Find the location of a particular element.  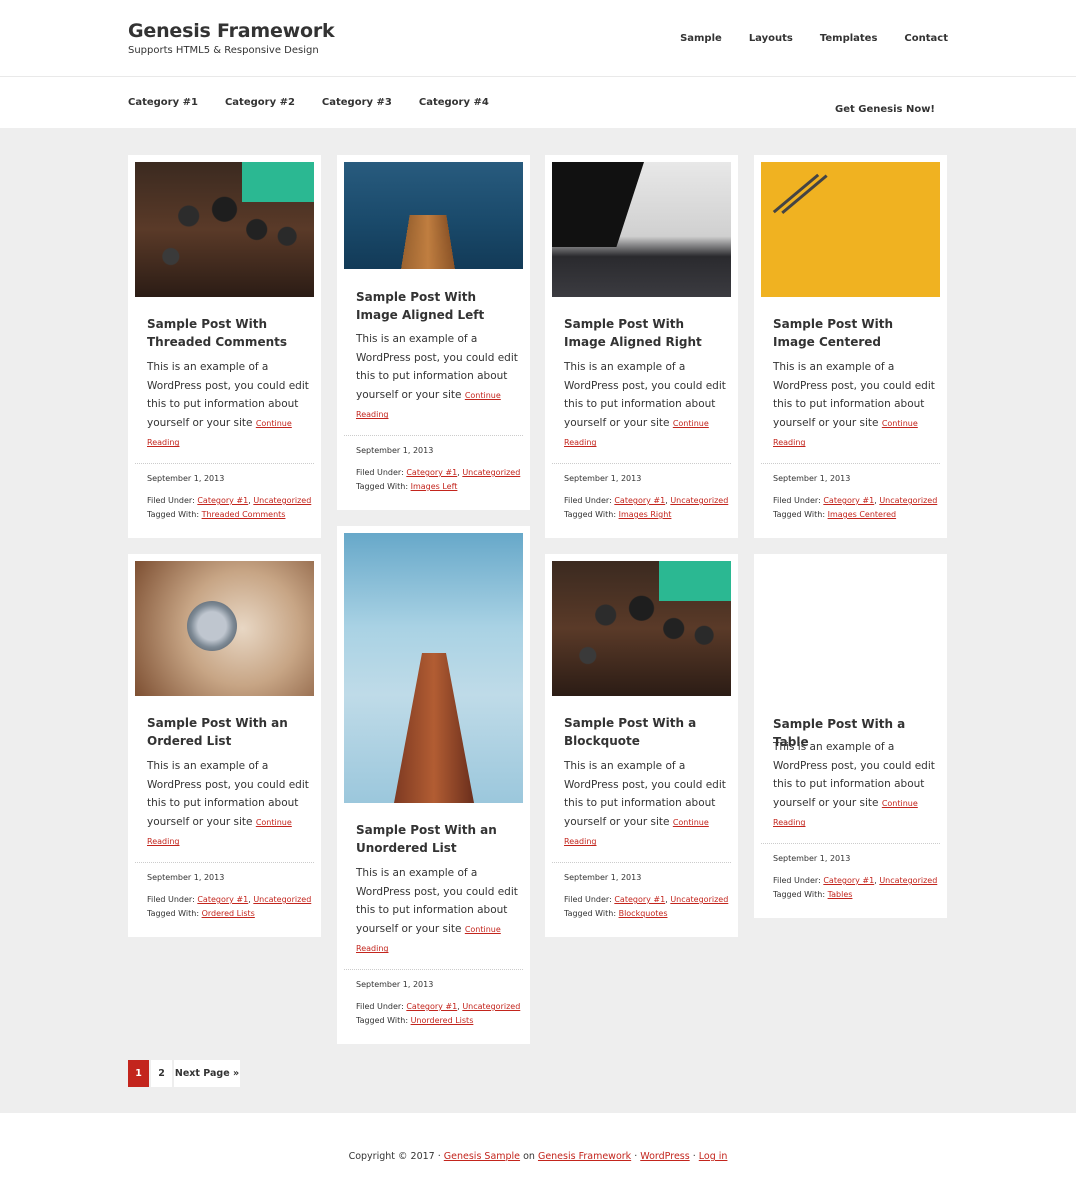

nav-item-category-2: Category #2 is located at coordinates (260, 102).